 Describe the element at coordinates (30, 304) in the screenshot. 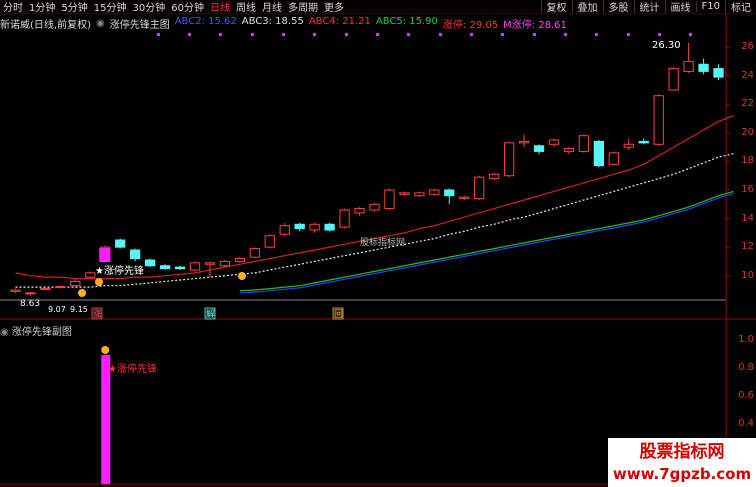

I see `low-price-label: 8.63` at that location.